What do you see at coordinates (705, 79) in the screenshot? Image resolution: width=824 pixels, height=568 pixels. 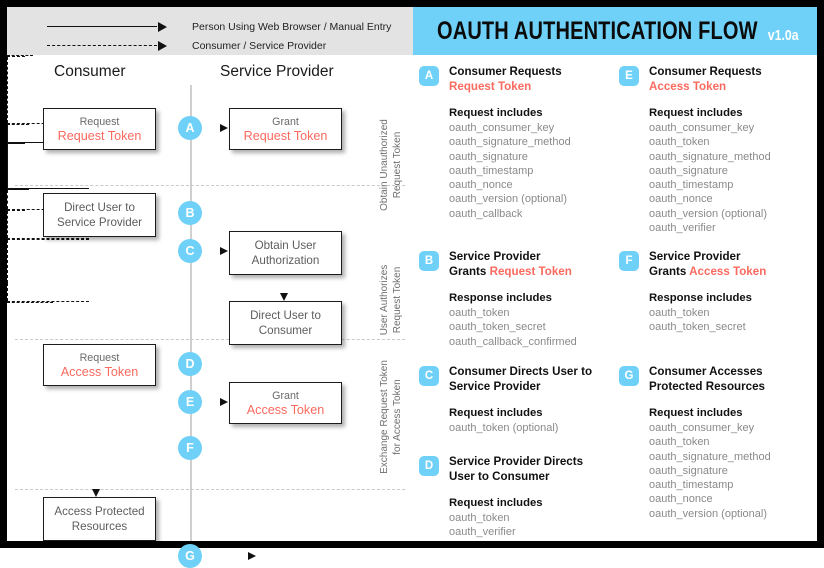 I see `section-e-heading: Consumer Requests Access Token` at bounding box center [705, 79].